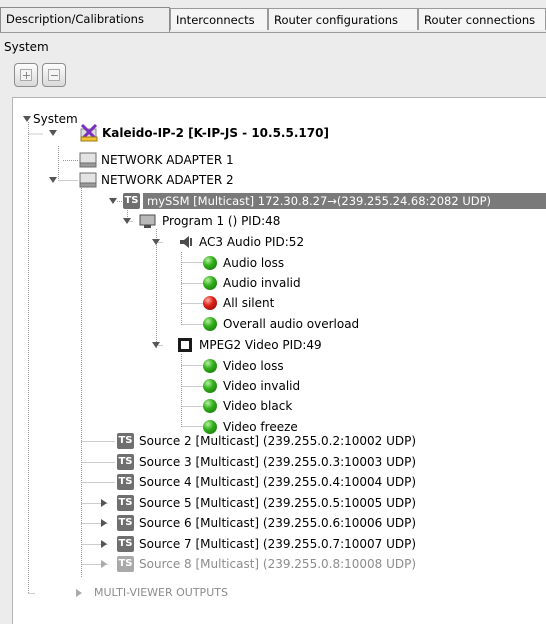  What do you see at coordinates (185, 345) in the screenshot?
I see `film-icon` at bounding box center [185, 345].